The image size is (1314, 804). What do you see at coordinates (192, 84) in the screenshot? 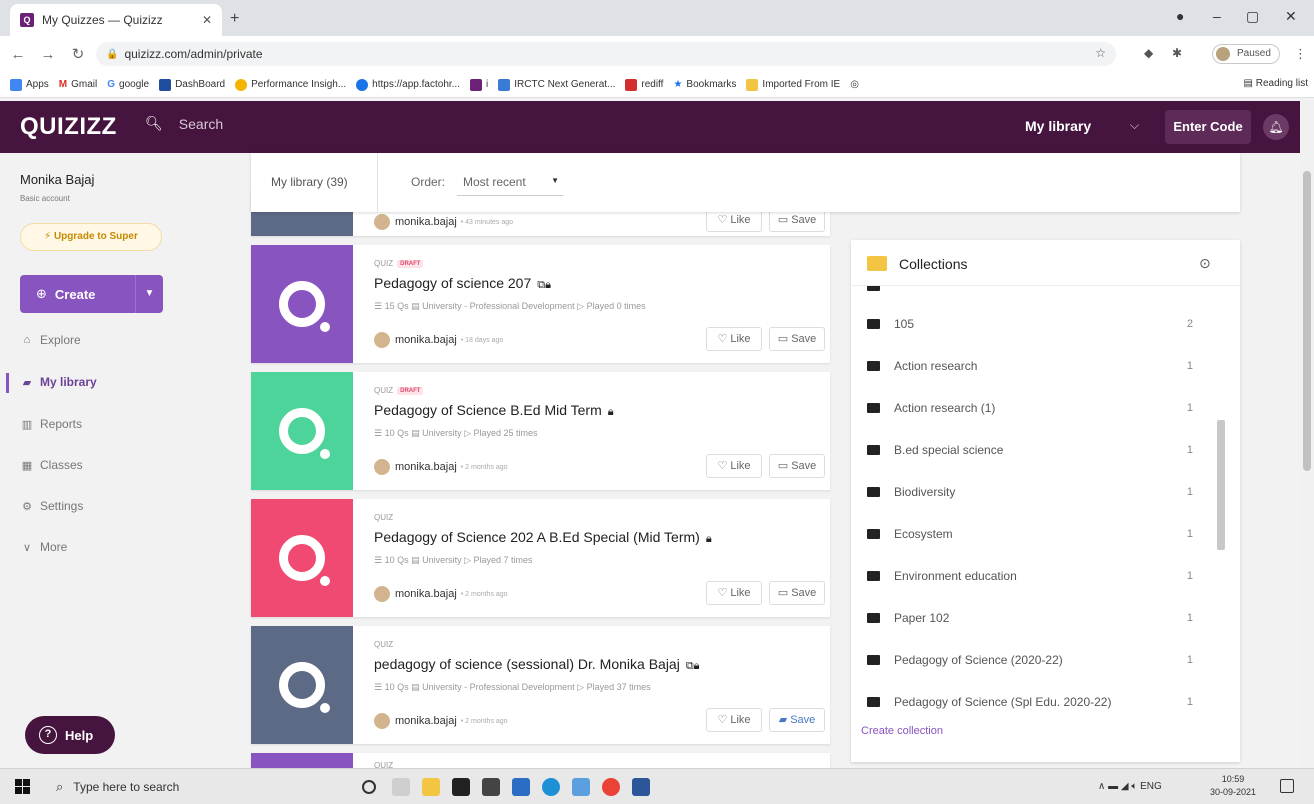
I see `bookmark-dashboard: DashBoard` at bounding box center [192, 84].